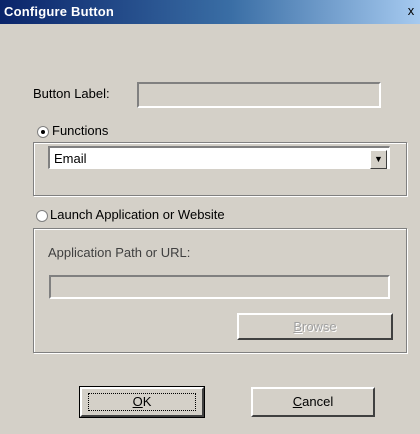  Describe the element at coordinates (137, 214) in the screenshot. I see `launch-radio-label: Launch Application or Website` at that location.